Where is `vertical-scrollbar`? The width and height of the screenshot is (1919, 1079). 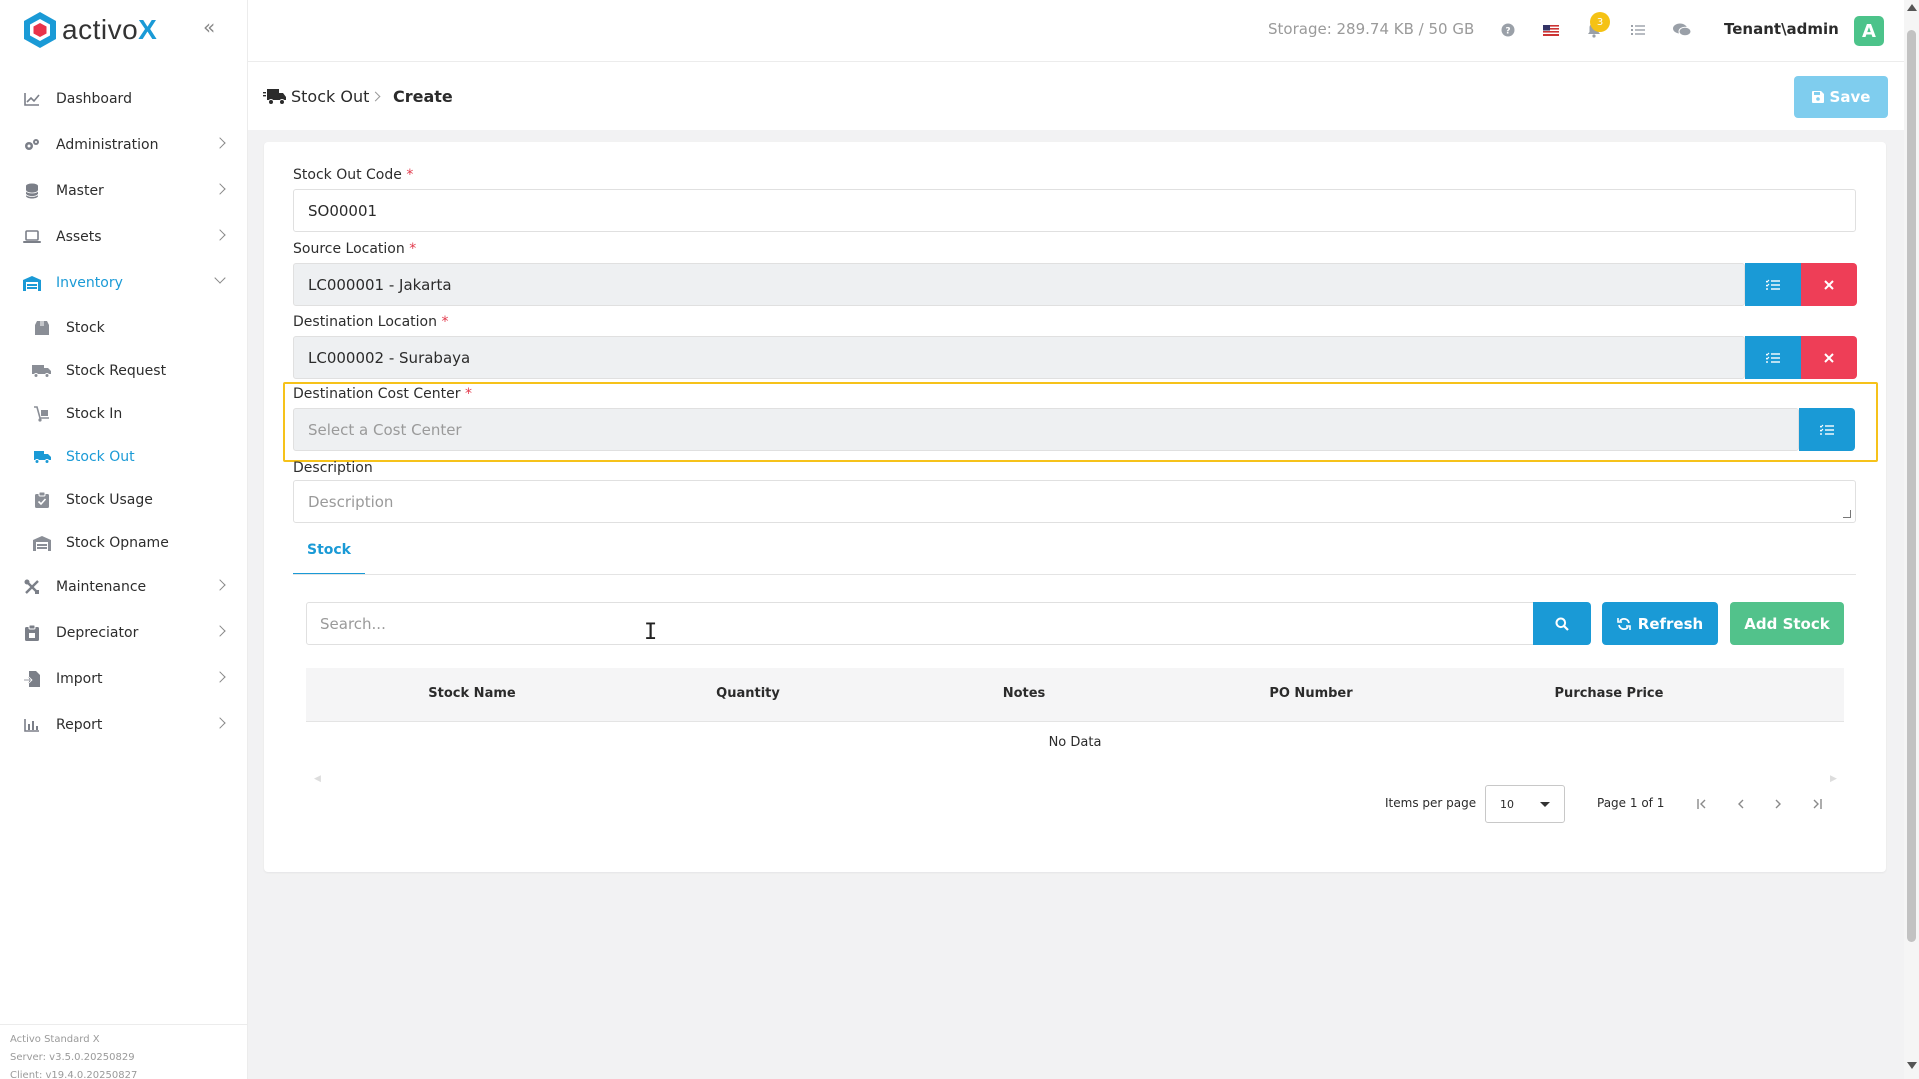
vertical-scrollbar is located at coordinates (1911, 539).